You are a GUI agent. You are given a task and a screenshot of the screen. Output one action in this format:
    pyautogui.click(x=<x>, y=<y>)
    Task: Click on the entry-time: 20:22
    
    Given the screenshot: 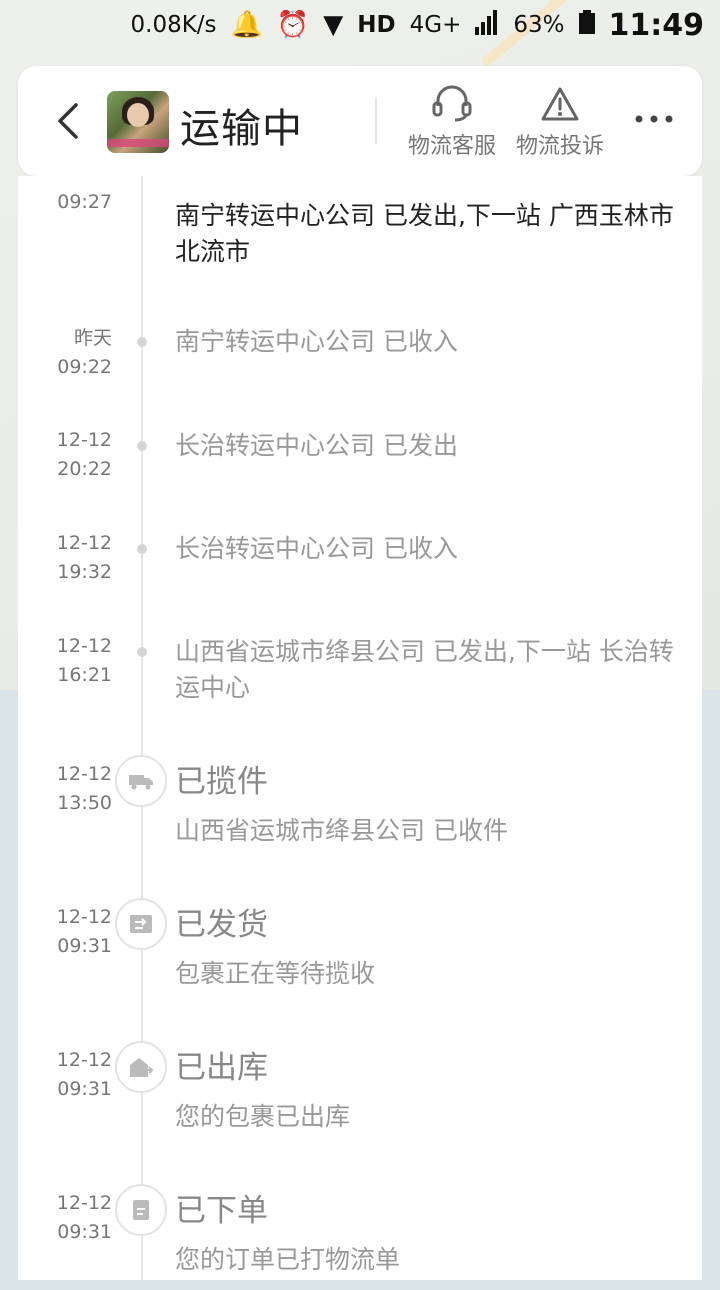 What is the action you would take?
    pyautogui.click(x=84, y=469)
    